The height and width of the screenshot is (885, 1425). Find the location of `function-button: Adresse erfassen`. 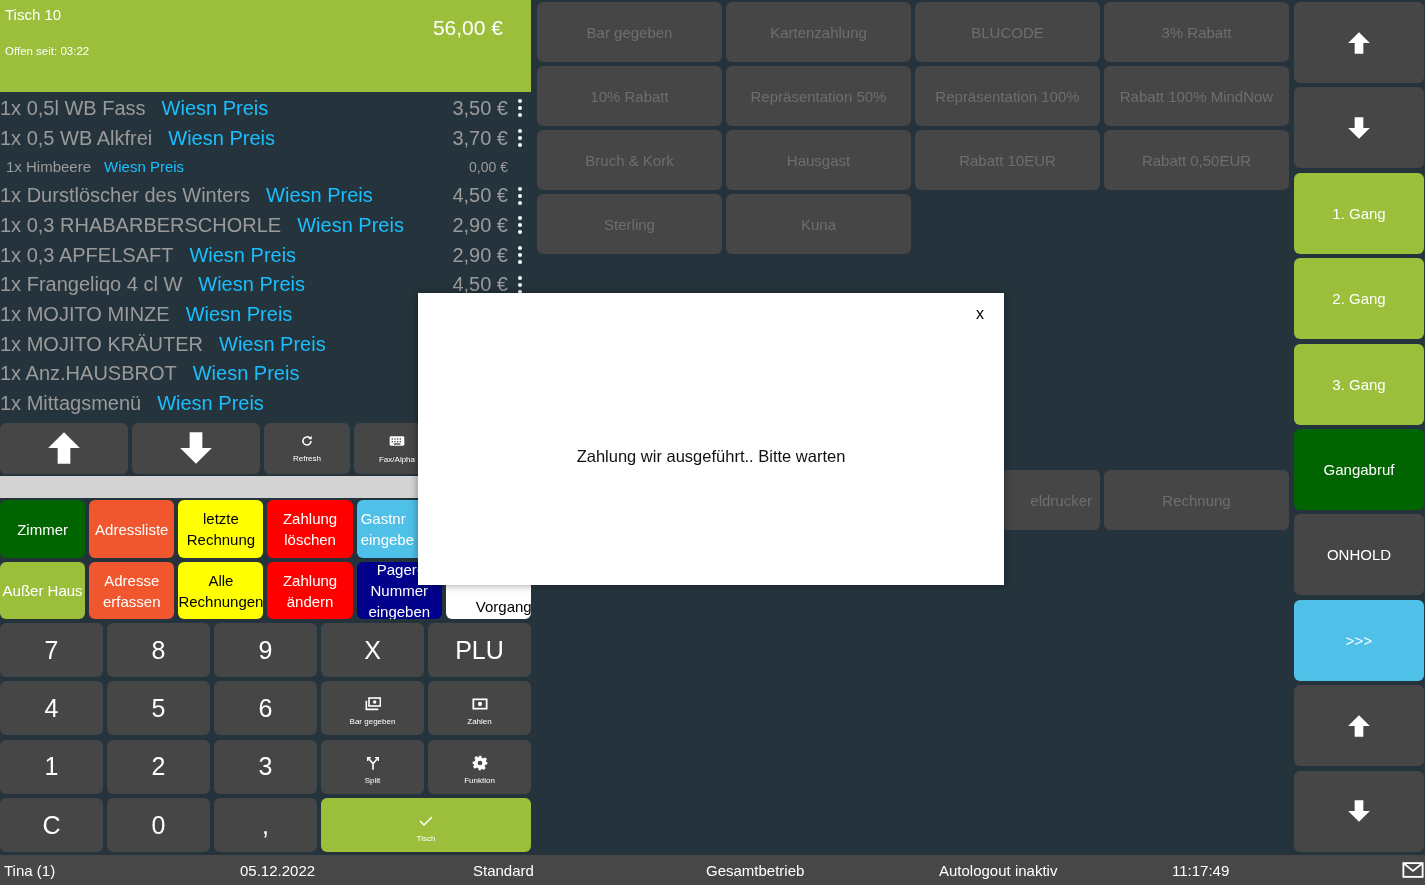

function-button: Adresse erfassen is located at coordinates (132, 591).